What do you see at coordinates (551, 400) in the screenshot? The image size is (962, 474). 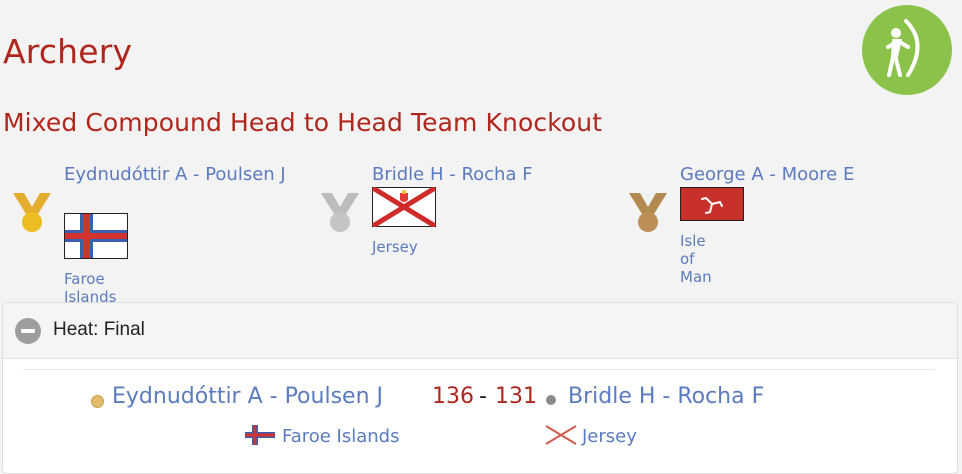 I see `silver-medal-dot-icon` at bounding box center [551, 400].